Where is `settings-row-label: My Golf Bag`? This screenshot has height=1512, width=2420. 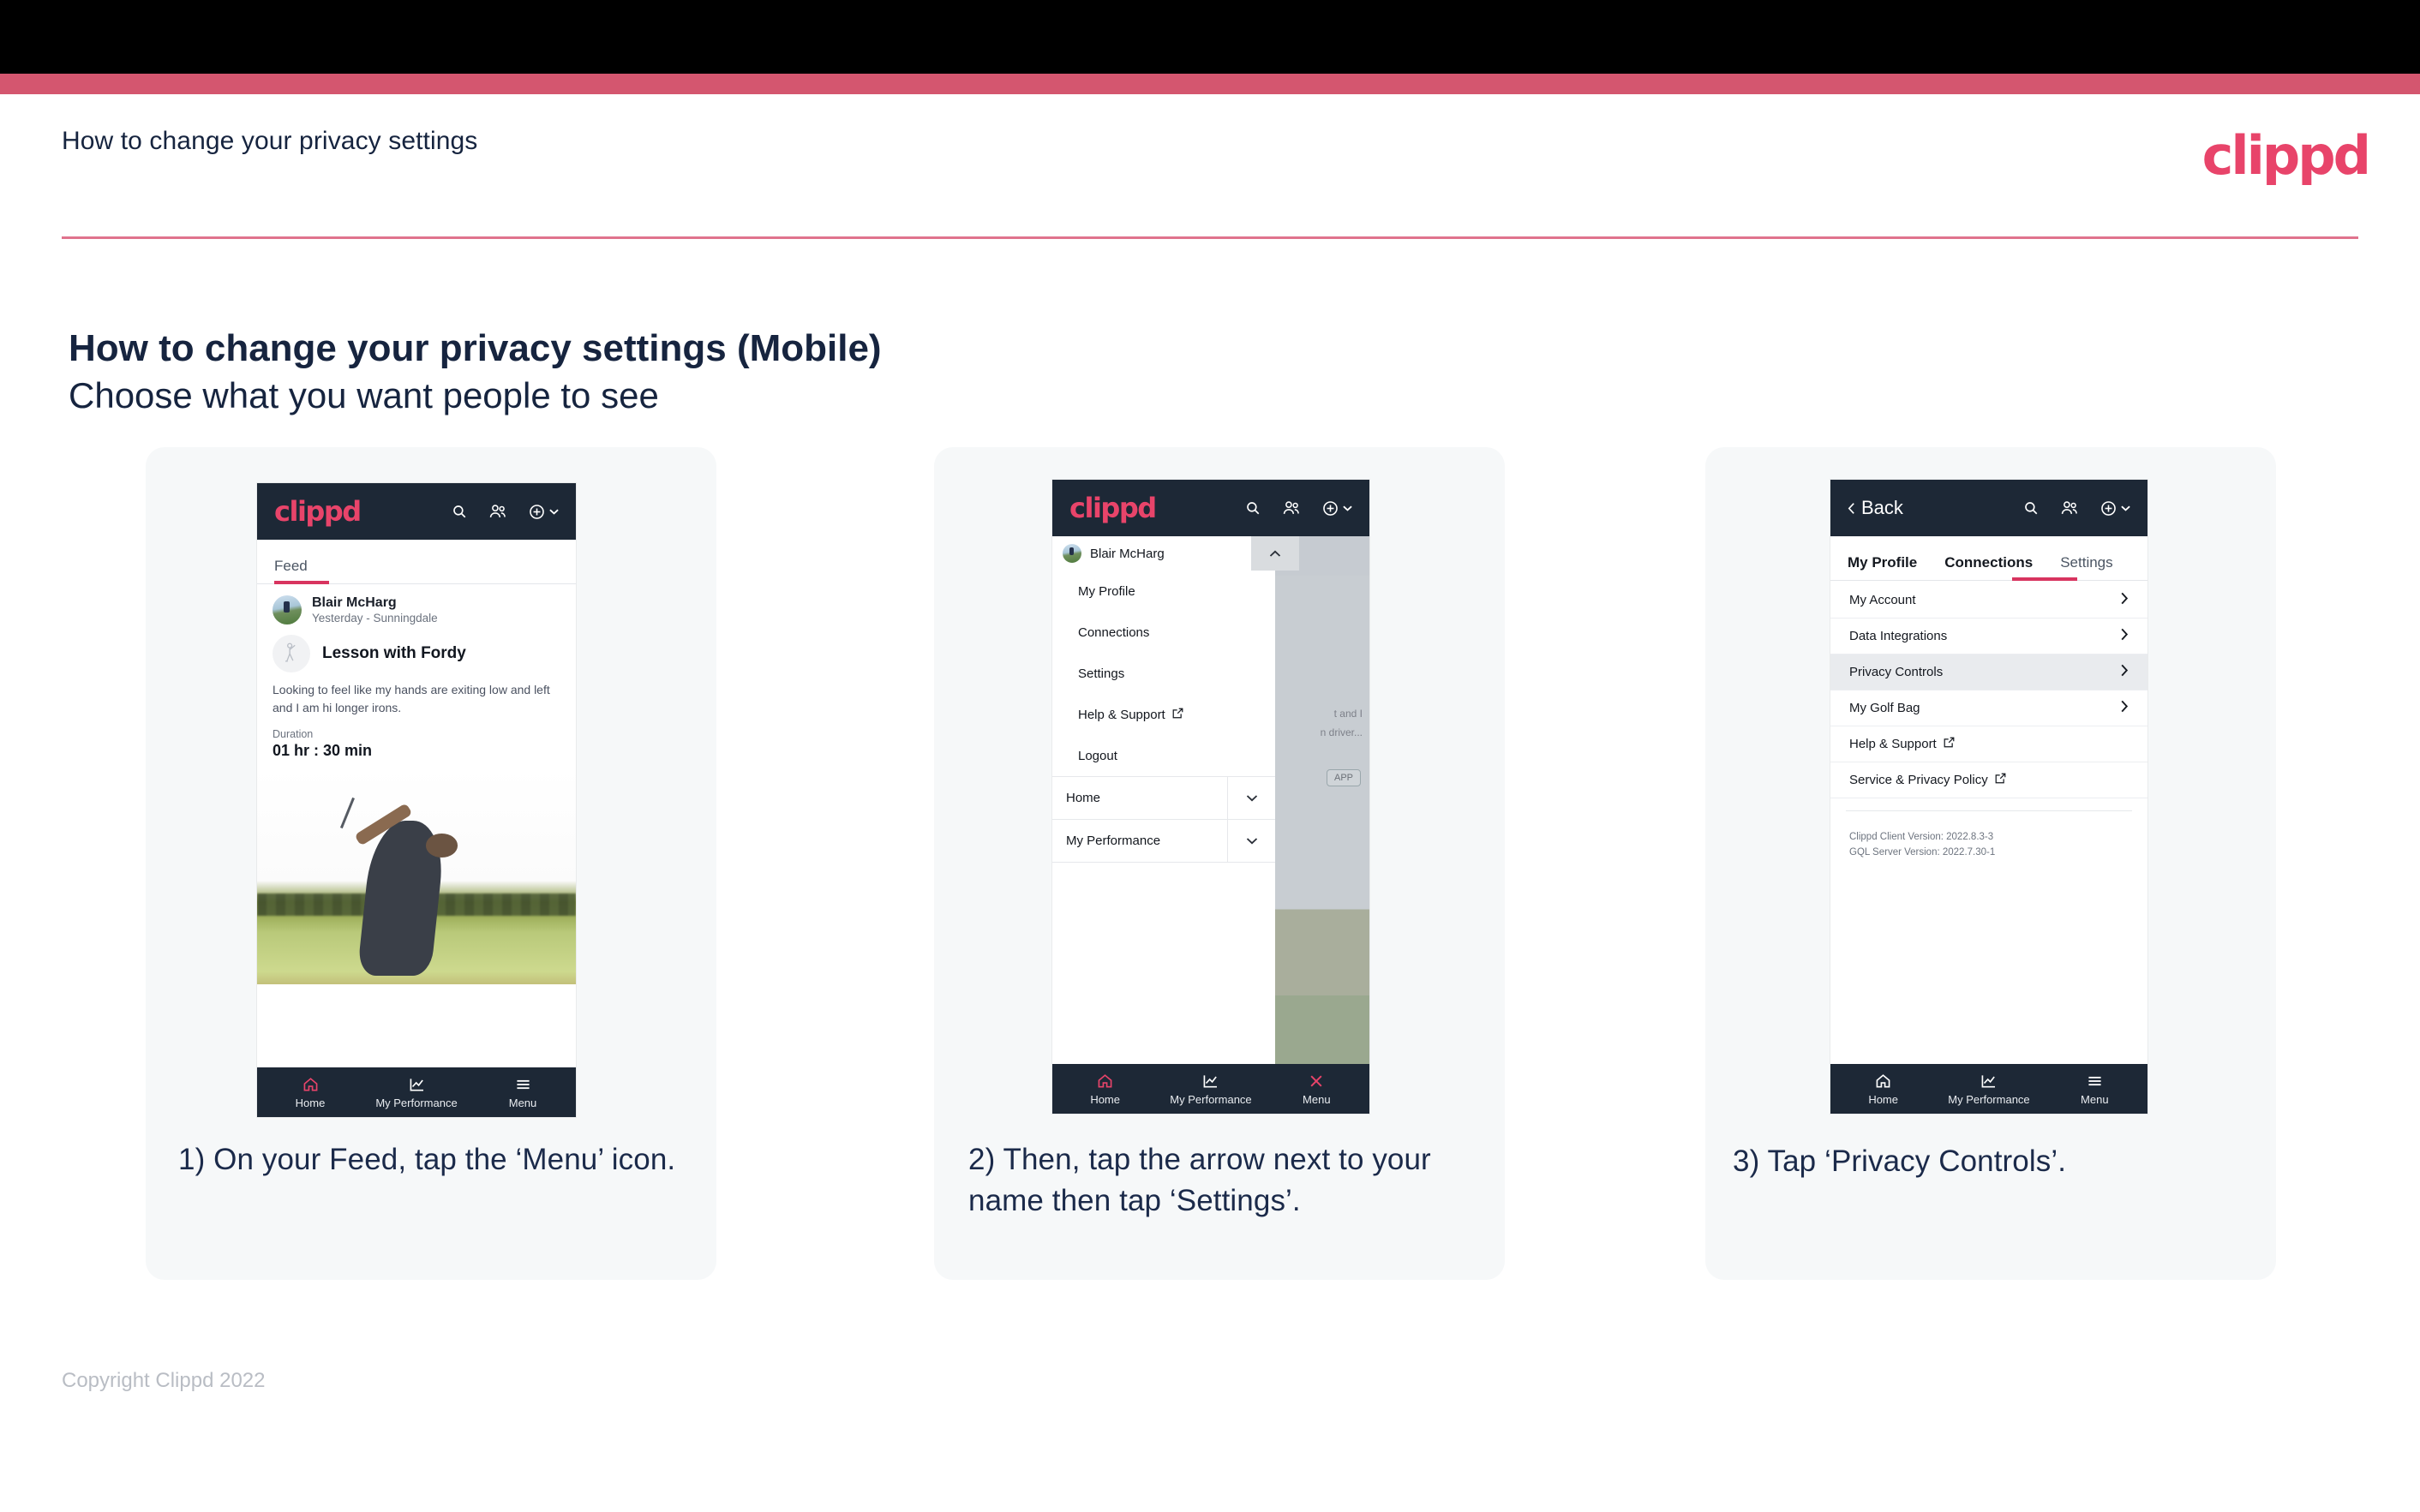
settings-row-label: My Golf Bag is located at coordinates (1885, 708).